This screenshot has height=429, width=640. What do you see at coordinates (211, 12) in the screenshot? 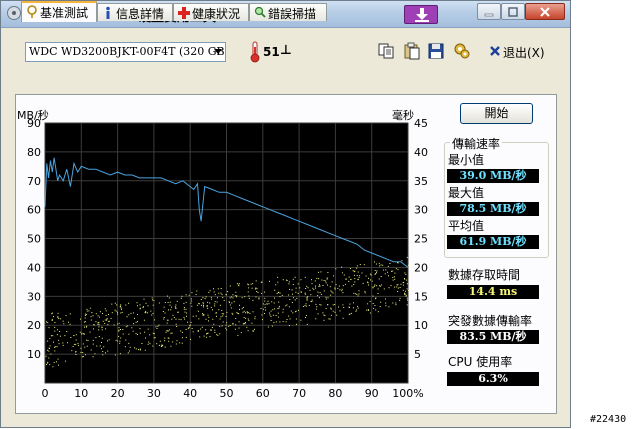
I see `tab-health: 健康狀況` at bounding box center [211, 12].